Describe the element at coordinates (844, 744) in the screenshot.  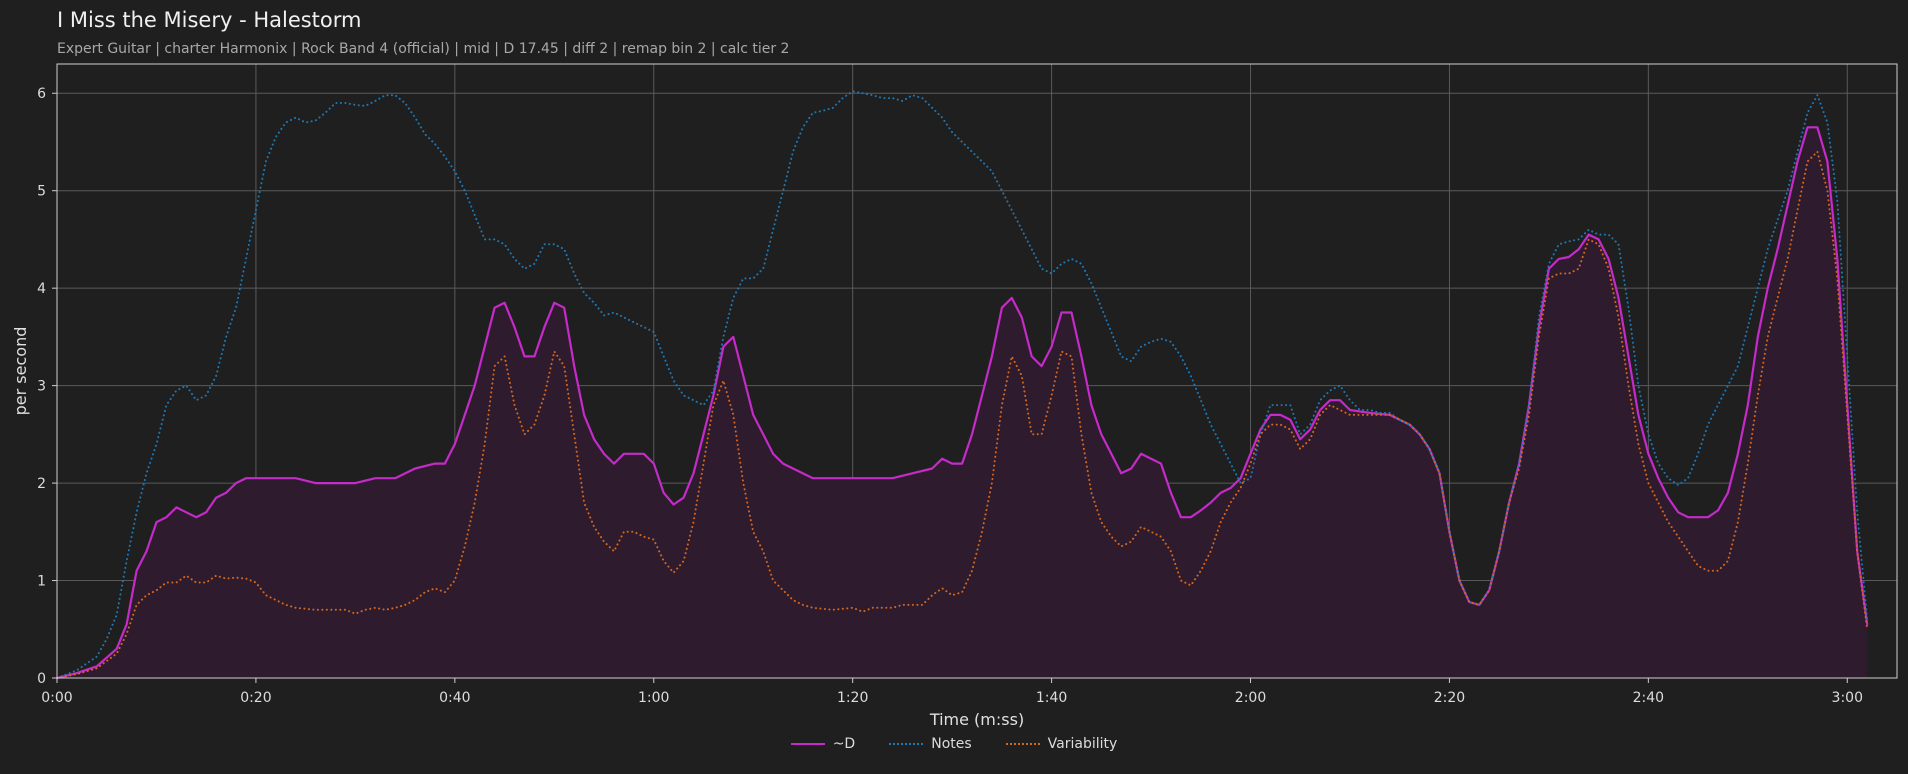
I see `legend-label: ~D` at that location.